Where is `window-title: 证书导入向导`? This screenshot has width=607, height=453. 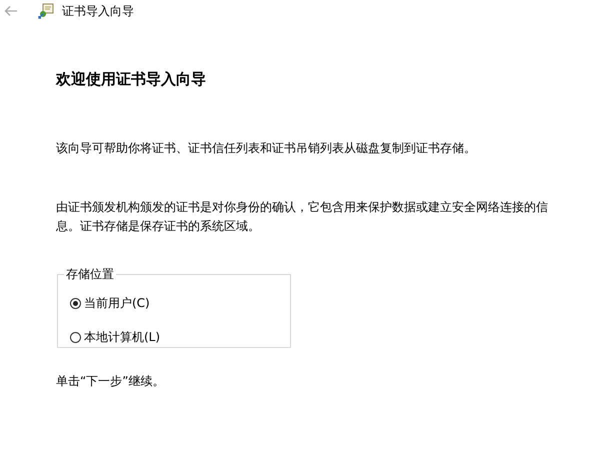
window-title: 证书导入向导 is located at coordinates (98, 11).